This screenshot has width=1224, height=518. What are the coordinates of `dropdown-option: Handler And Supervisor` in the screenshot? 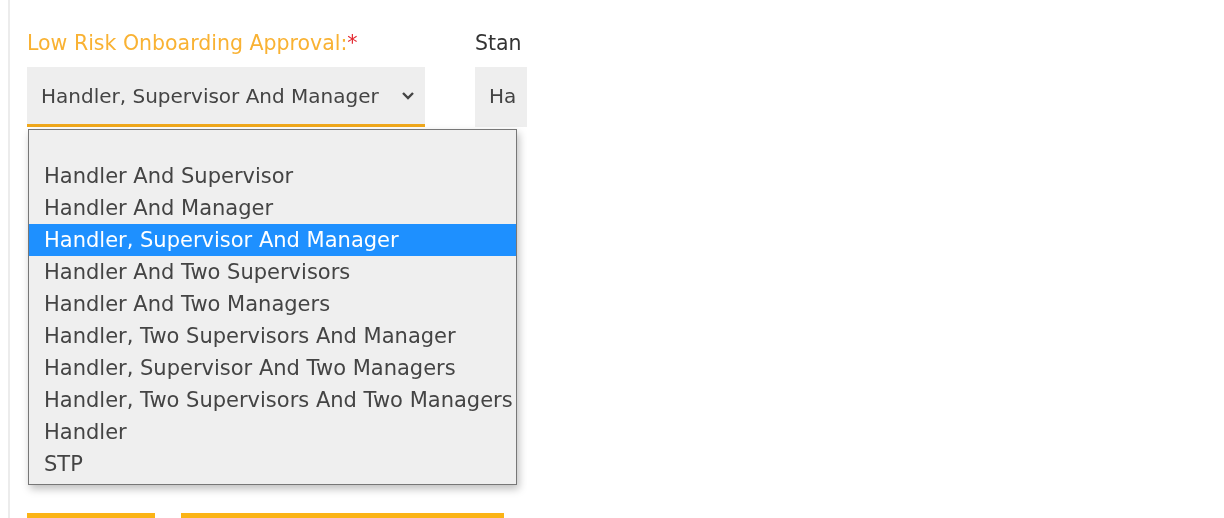 It's located at (272, 176).